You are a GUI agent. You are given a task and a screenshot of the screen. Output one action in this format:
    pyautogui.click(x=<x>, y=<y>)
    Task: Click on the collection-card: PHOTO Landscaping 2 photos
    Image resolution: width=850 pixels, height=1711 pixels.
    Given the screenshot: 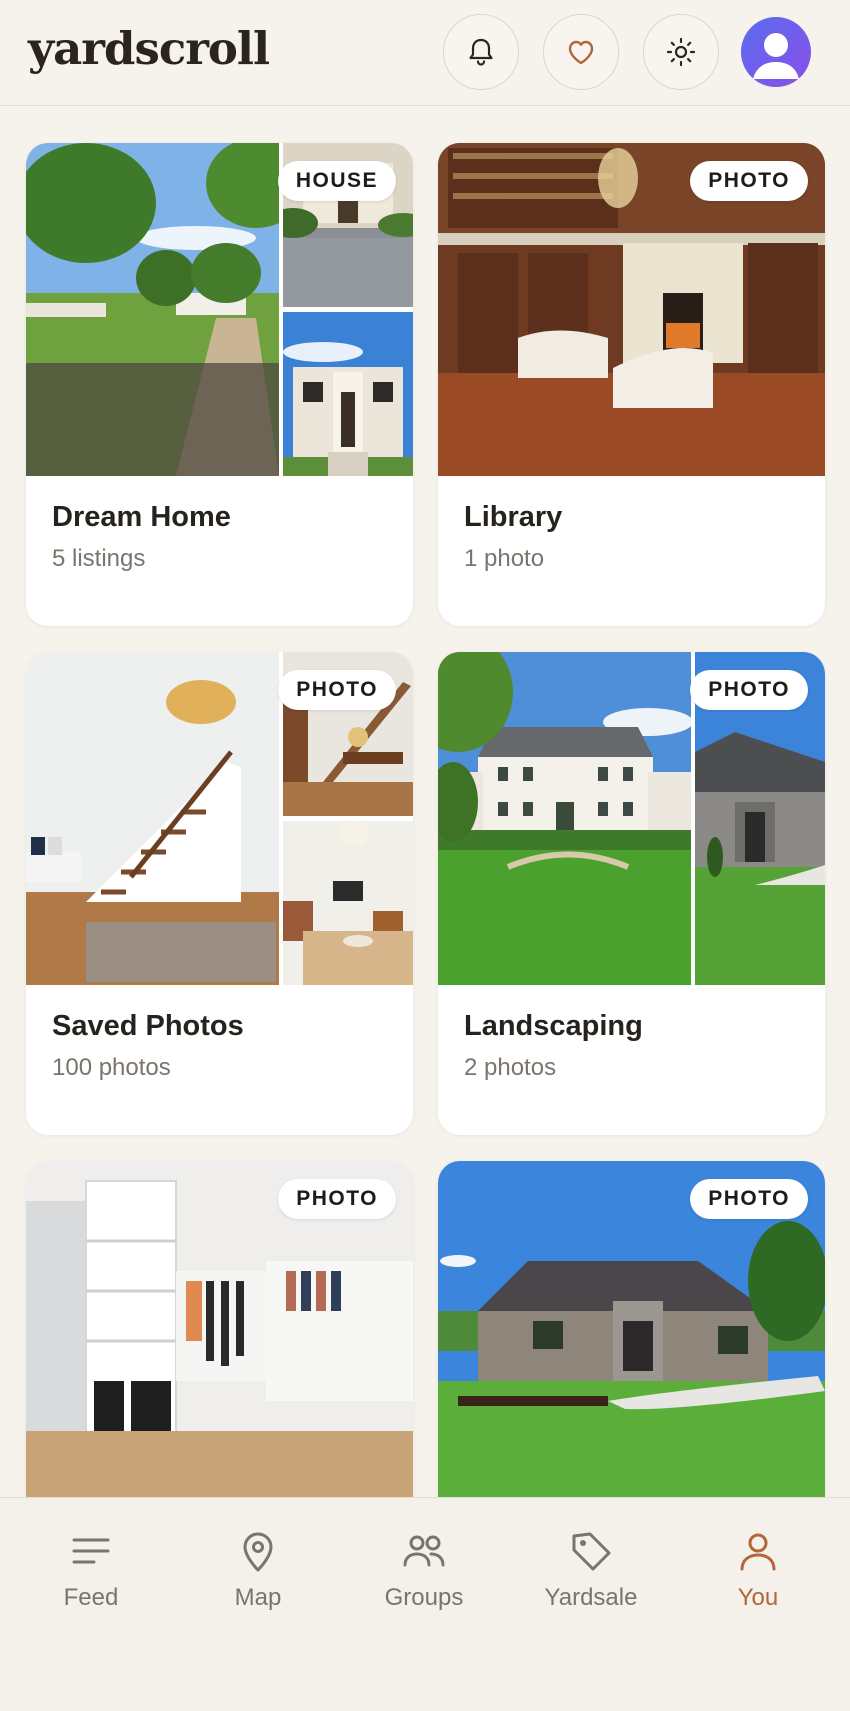 What is the action you would take?
    pyautogui.click(x=631, y=893)
    